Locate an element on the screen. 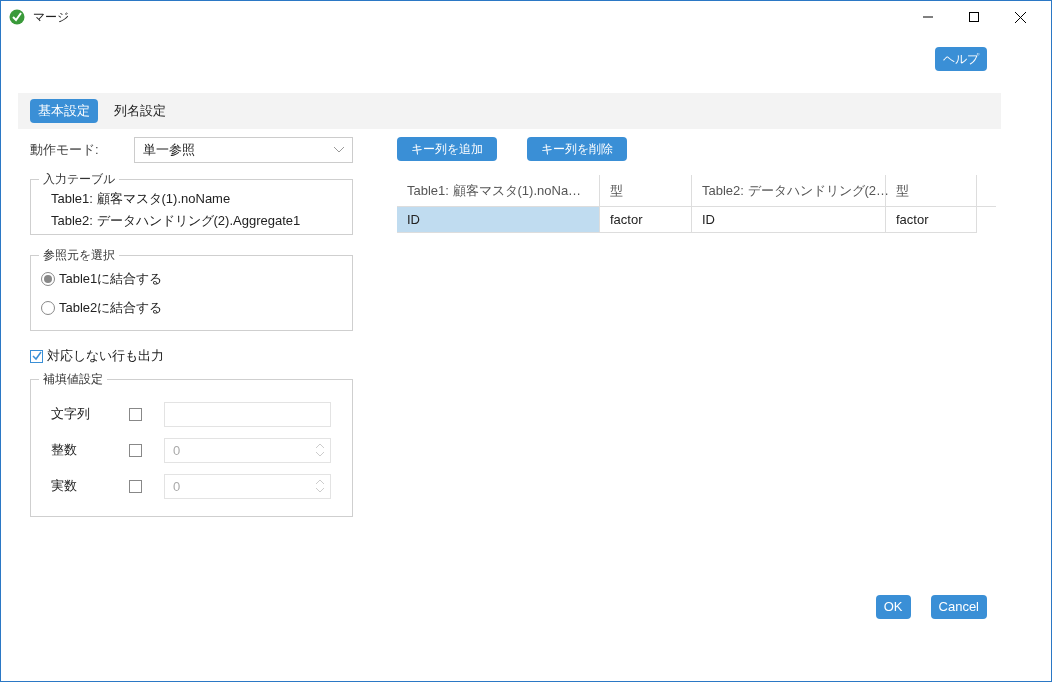  close-icon is located at coordinates (1020, 17).